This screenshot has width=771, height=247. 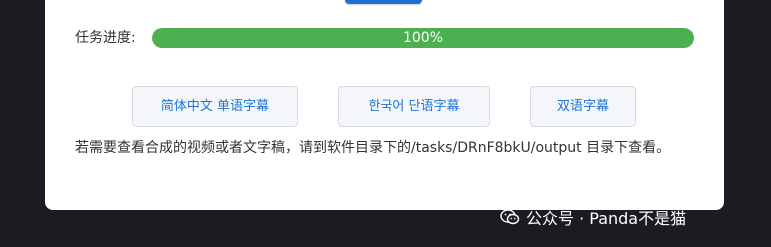 I want to click on progress-bar: 100%, so click(x=423, y=38).